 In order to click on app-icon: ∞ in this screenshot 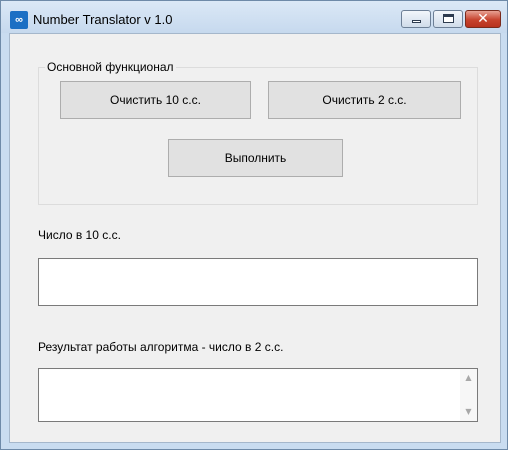, I will do `click(19, 20)`.